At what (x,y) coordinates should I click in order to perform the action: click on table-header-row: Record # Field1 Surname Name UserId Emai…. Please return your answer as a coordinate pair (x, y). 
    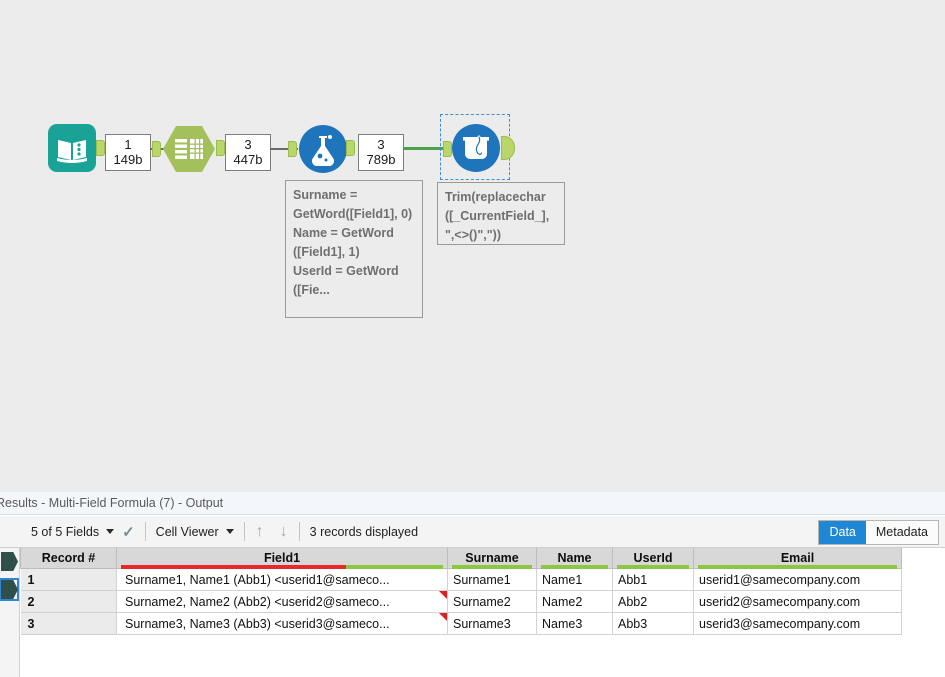
    Looking at the image, I should click on (461, 558).